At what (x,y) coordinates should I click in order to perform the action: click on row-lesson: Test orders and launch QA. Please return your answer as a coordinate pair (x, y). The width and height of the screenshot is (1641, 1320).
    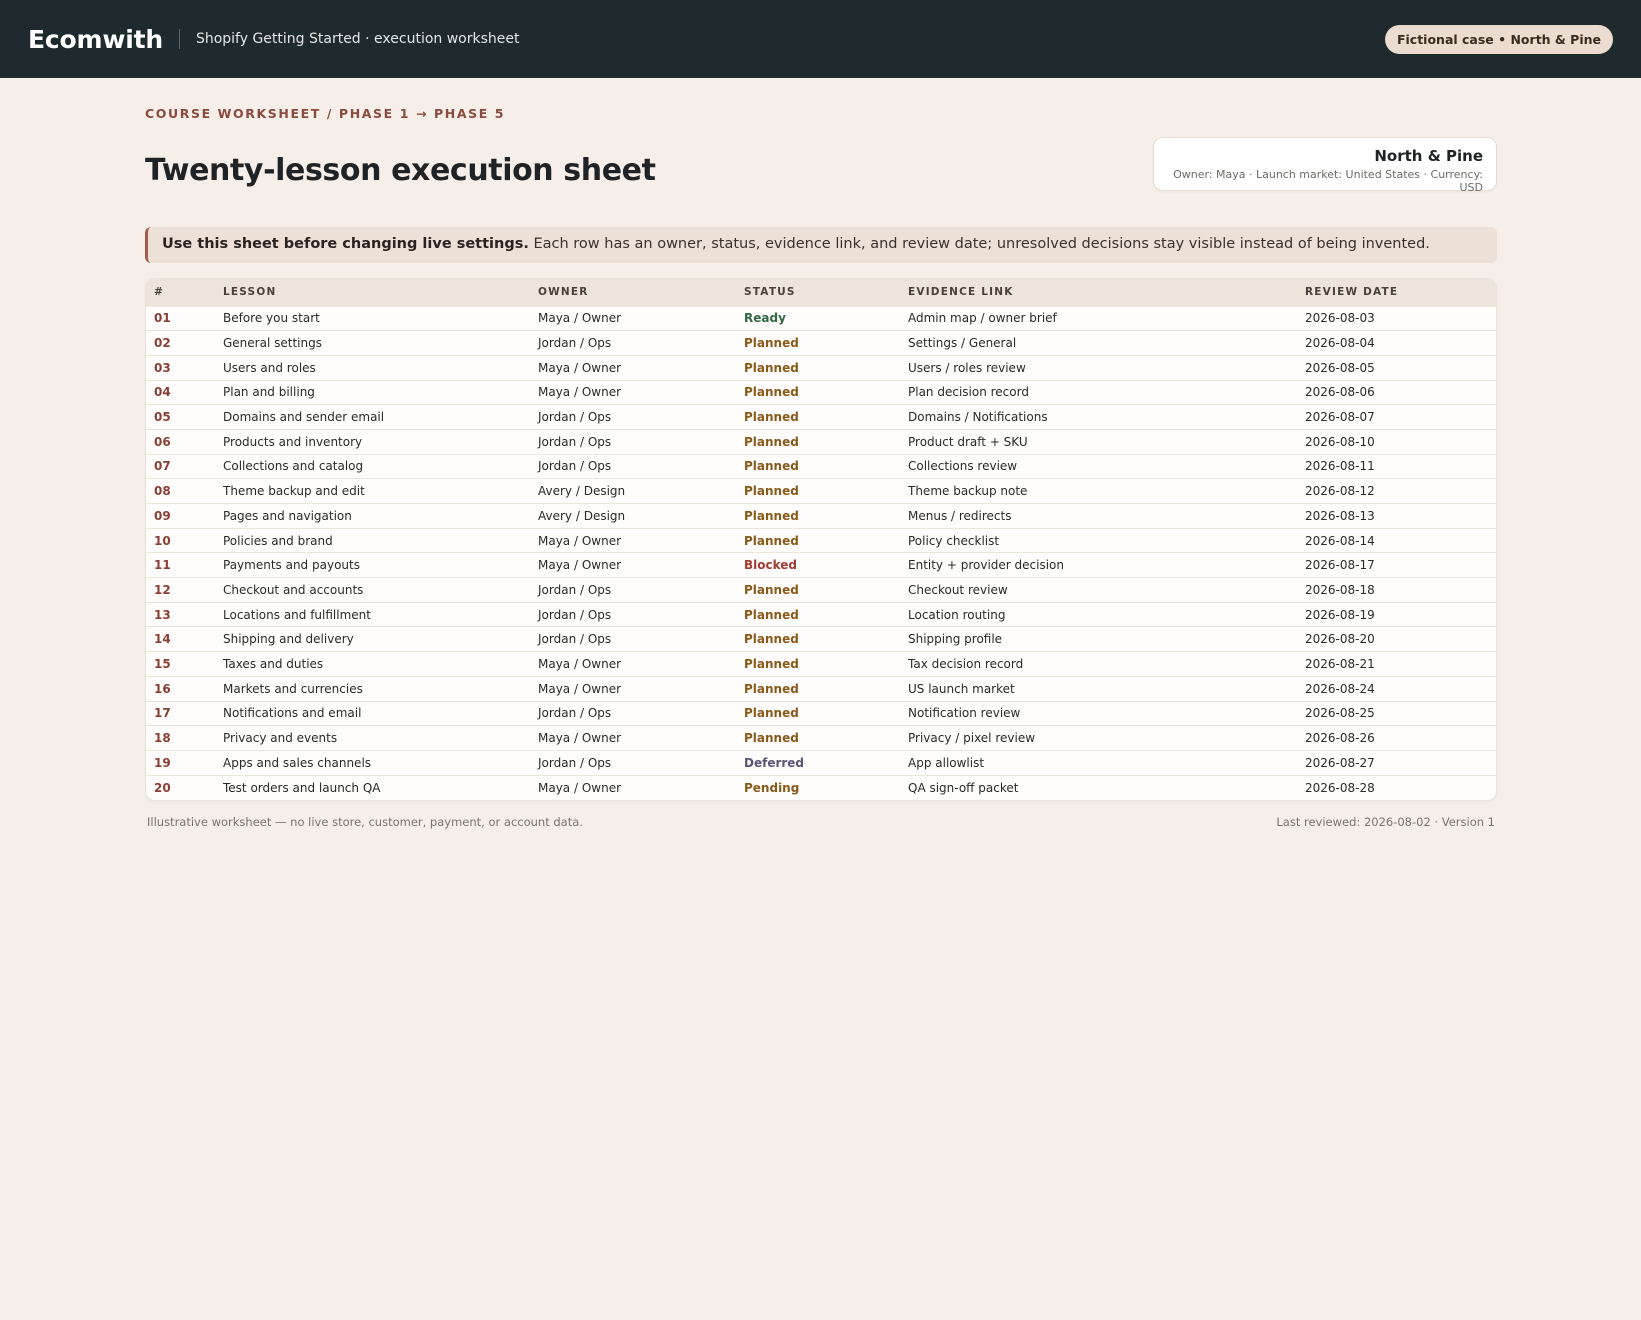
    Looking at the image, I should click on (302, 787).